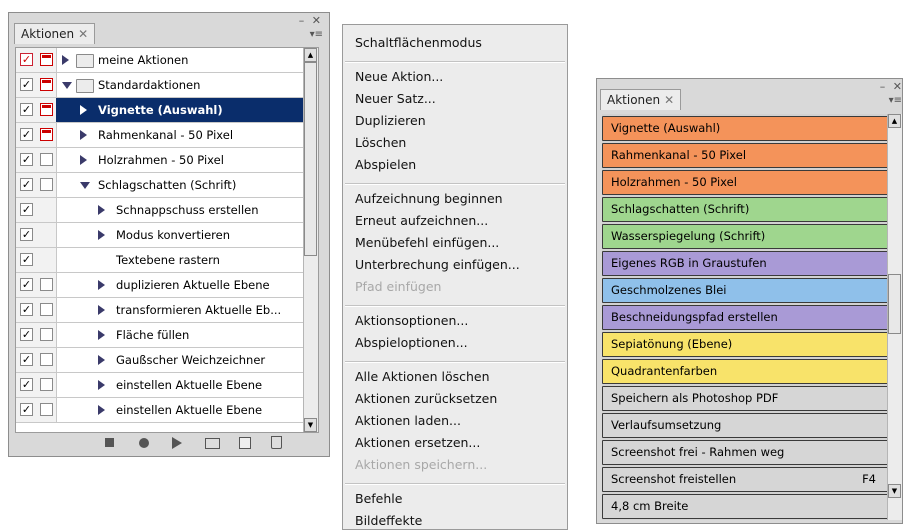  What do you see at coordinates (160, 260) in the screenshot?
I see `action-row: ✓ Textebene rastern` at bounding box center [160, 260].